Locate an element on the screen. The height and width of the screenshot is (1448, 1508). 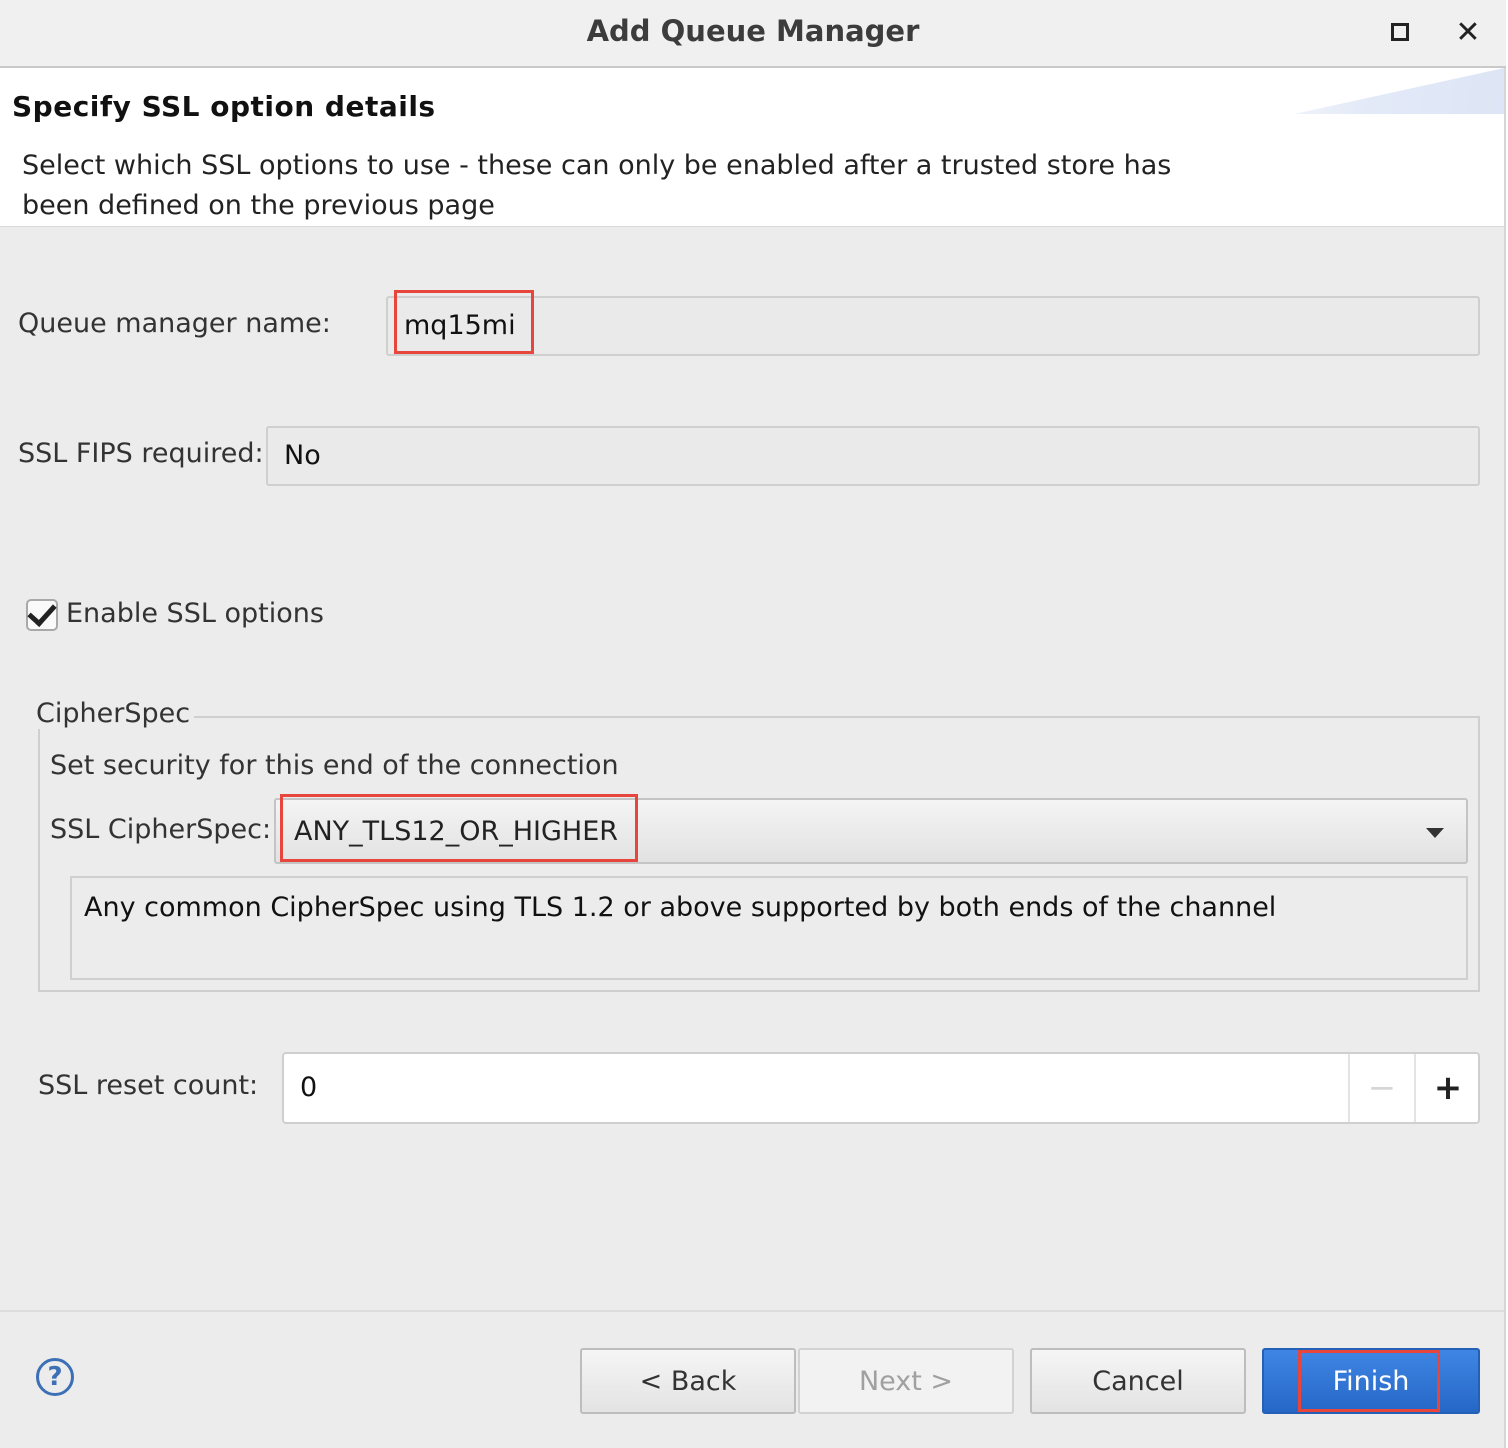
next-button: Next > is located at coordinates (906, 1381).